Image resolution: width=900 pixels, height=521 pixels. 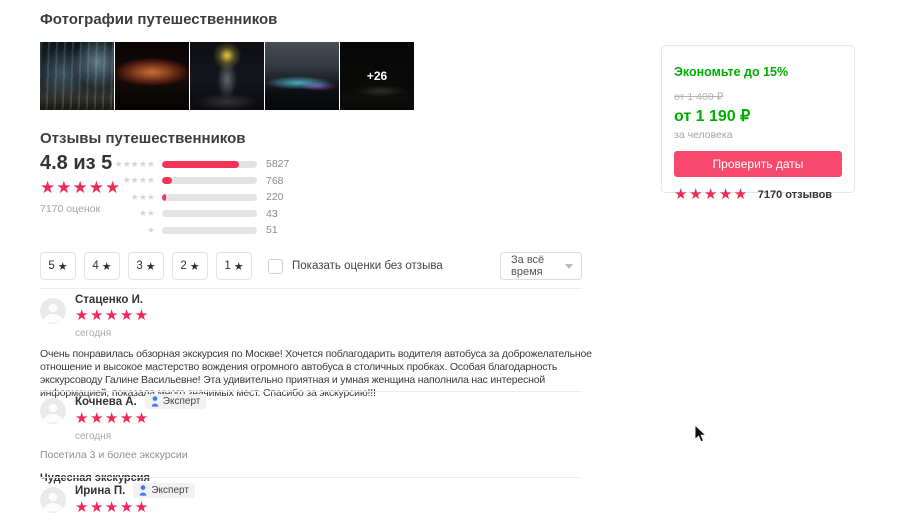 What do you see at coordinates (278, 164) in the screenshot?
I see `rating-count: 5827` at bounding box center [278, 164].